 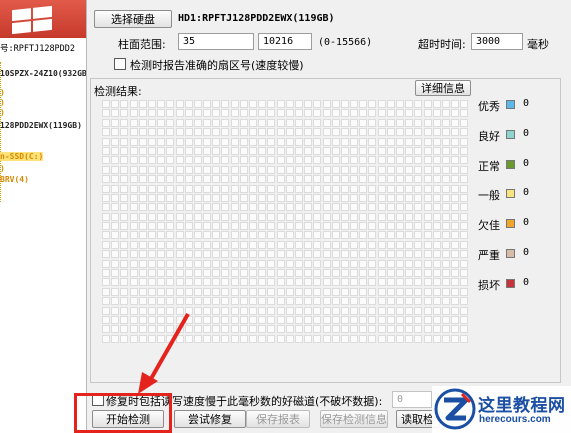 I want to click on select-disk-button: 选择硬盘, so click(x=133, y=19).